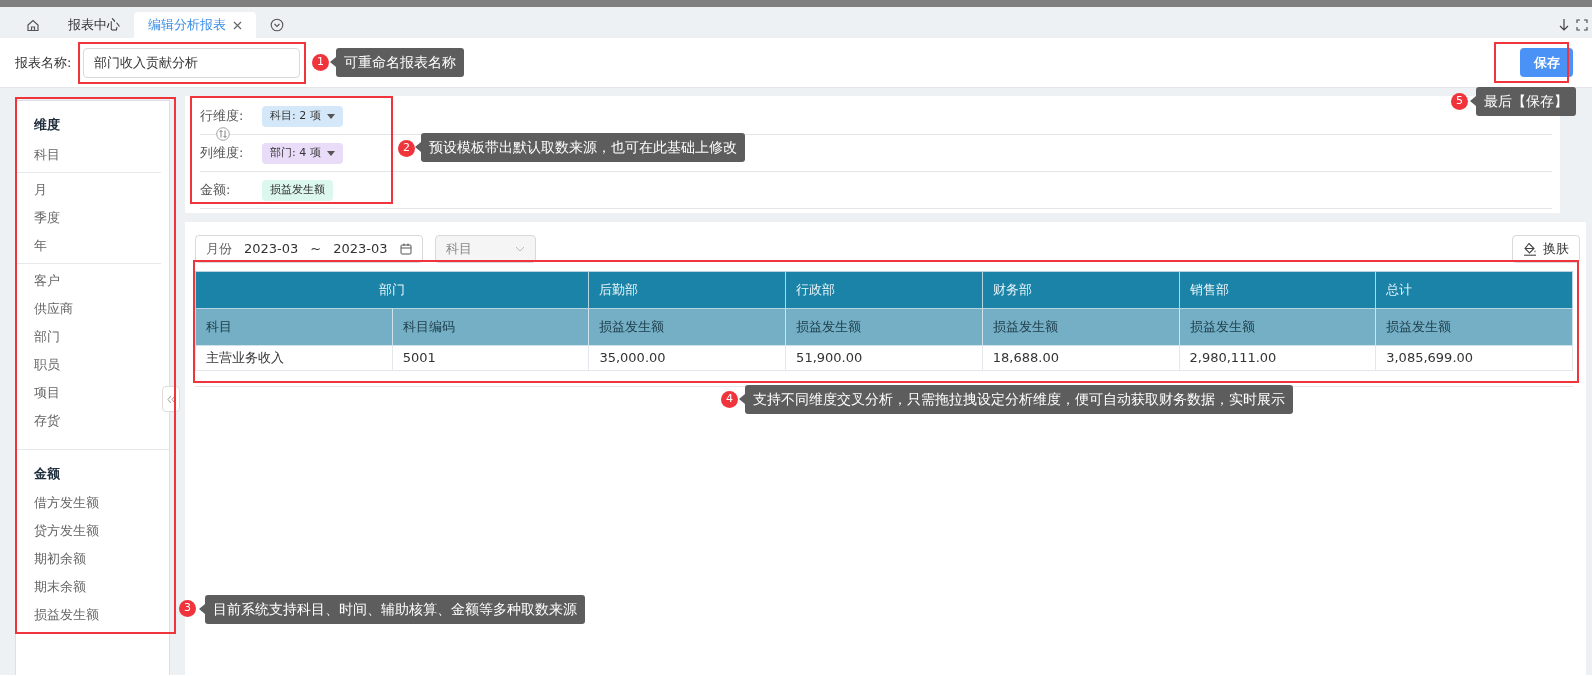 This screenshot has width=1592, height=676. Describe the element at coordinates (88, 392) in the screenshot. I see `field-item: 项目` at that location.